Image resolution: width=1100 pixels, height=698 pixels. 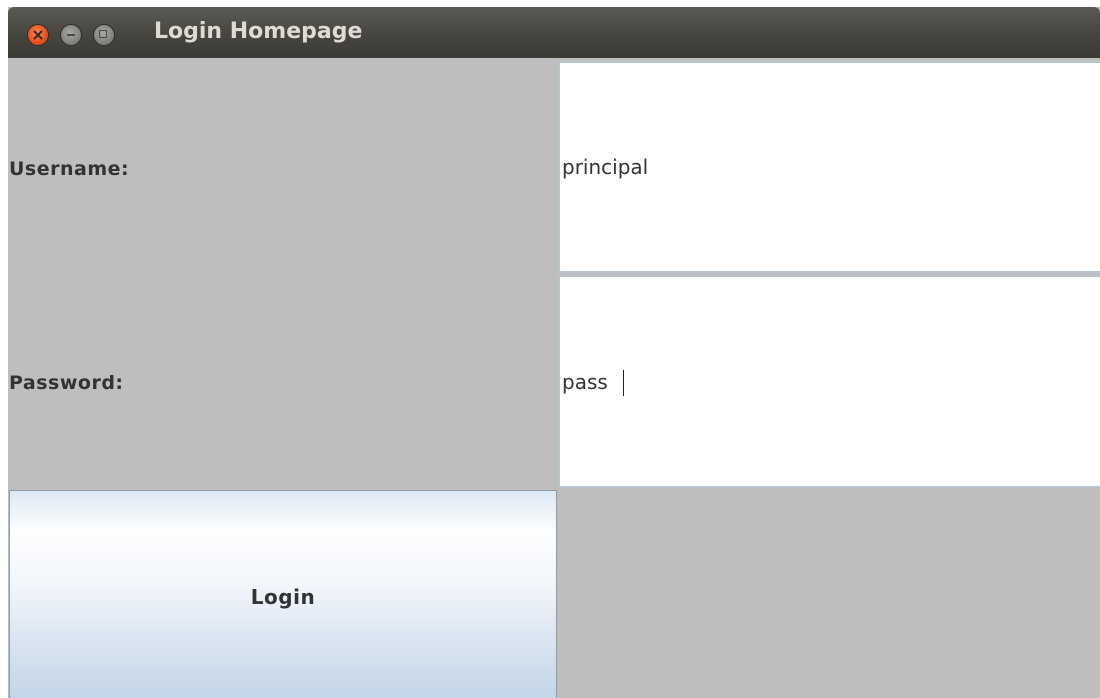 I want to click on password-label: Password:, so click(x=66, y=383).